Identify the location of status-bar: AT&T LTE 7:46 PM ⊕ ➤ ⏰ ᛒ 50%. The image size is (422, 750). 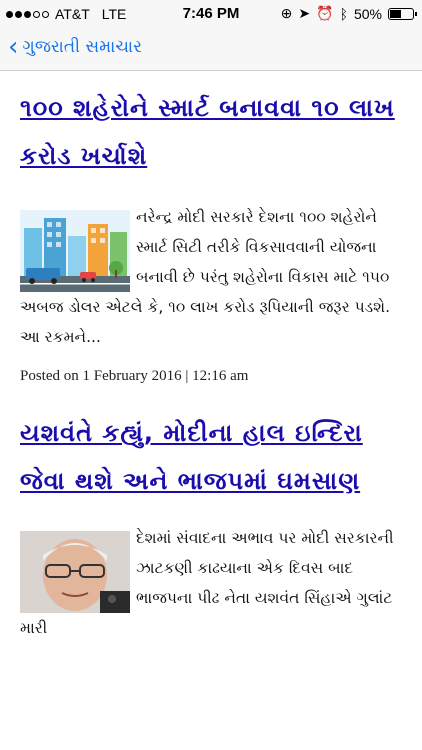
(211, 14).